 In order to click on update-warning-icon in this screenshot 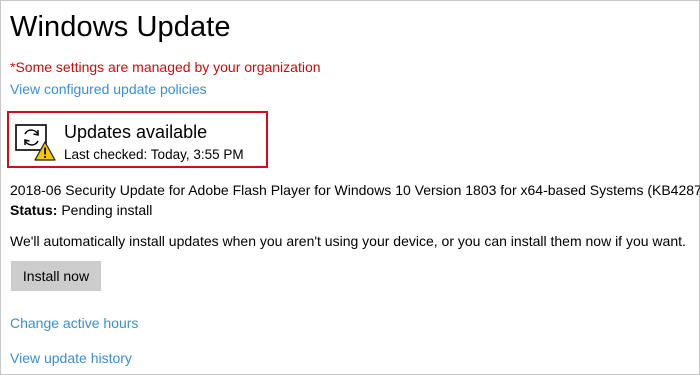, I will do `click(35, 142)`.